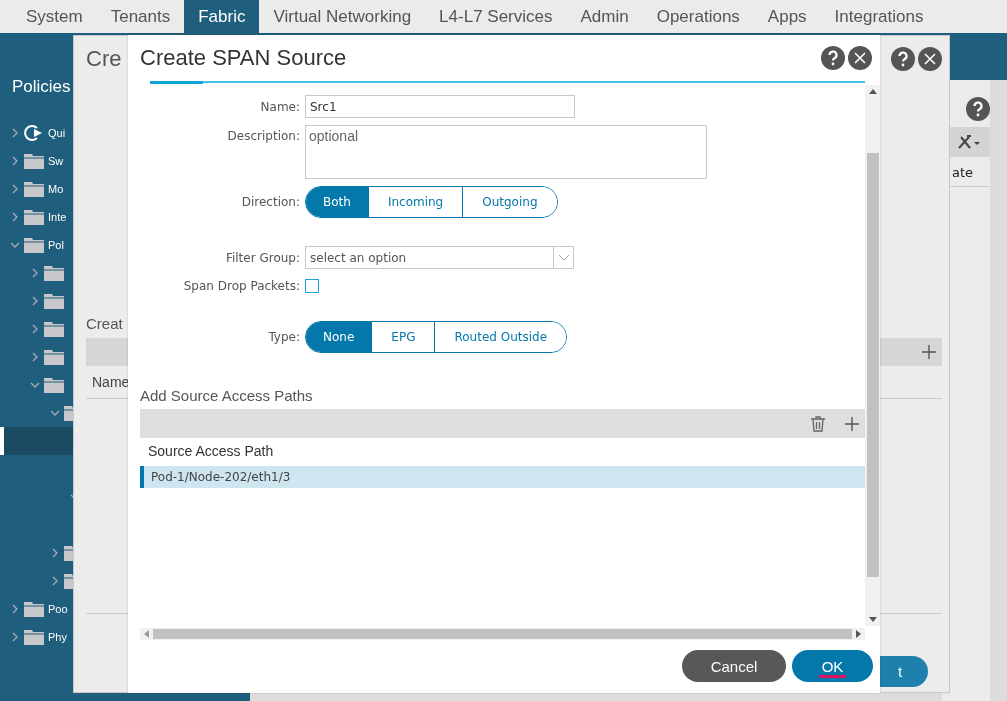  Describe the element at coordinates (56, 189) in the screenshot. I see `tree-label: Mo` at that location.